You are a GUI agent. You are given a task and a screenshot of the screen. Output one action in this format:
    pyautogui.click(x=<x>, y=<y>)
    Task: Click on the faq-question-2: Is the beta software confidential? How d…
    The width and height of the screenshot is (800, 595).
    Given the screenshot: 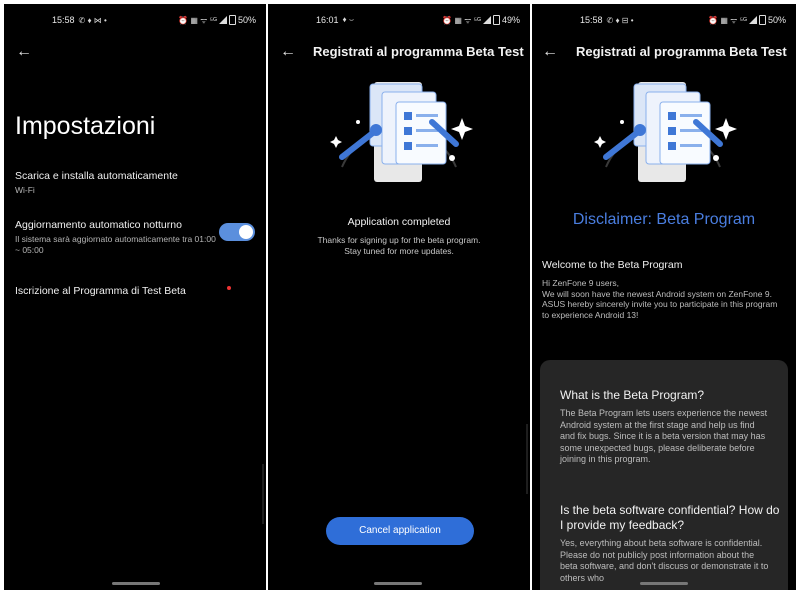 What is the action you would take?
    pyautogui.click(x=670, y=517)
    